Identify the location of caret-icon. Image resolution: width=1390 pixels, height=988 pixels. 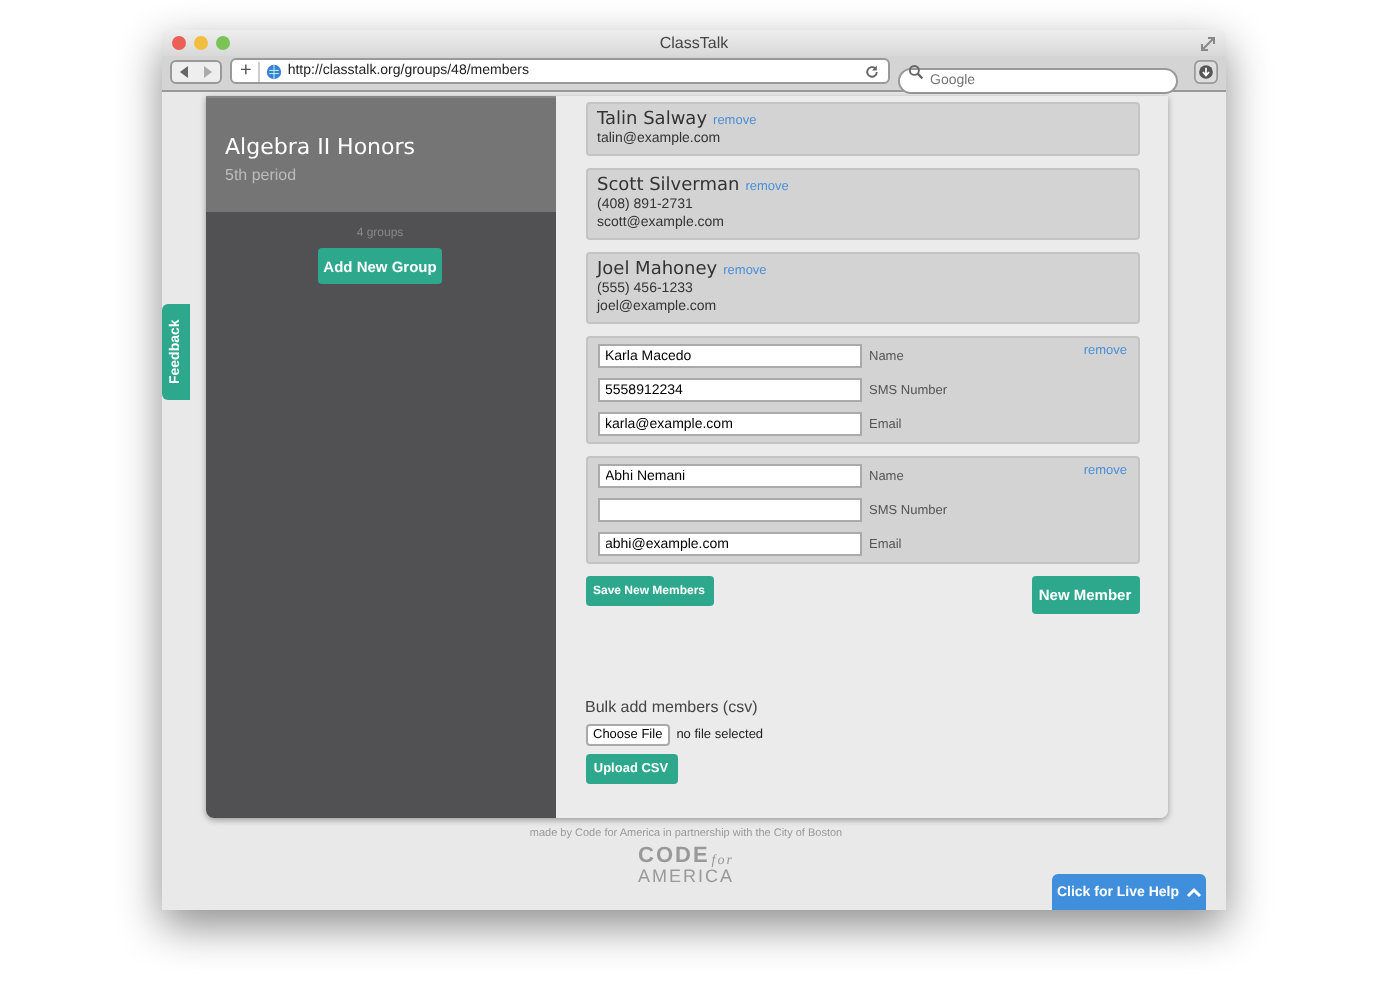
(1193, 892).